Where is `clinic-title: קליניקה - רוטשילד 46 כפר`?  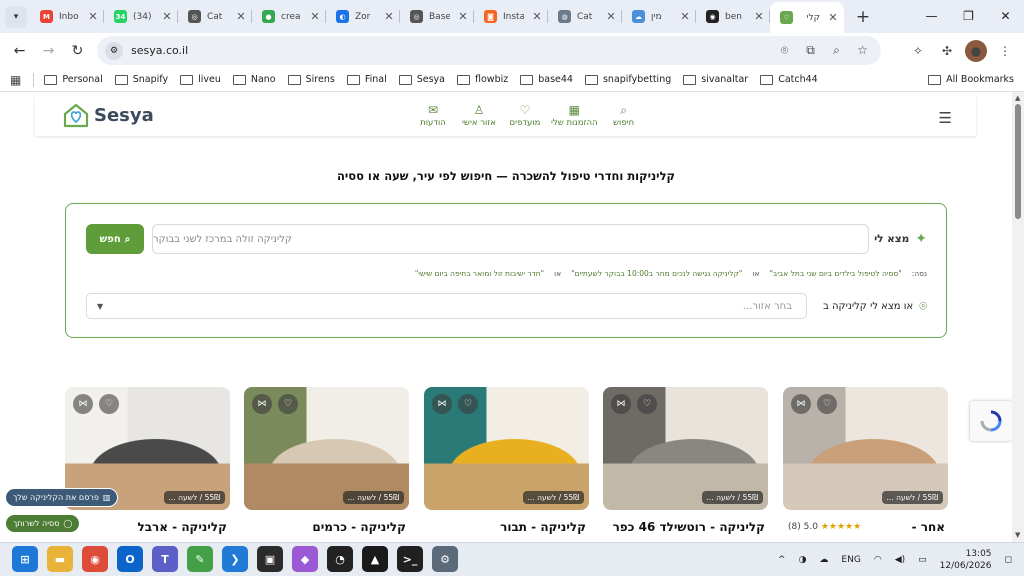
clinic-title: קליניקה - רוטשילד 46 כפר is located at coordinates (689, 527).